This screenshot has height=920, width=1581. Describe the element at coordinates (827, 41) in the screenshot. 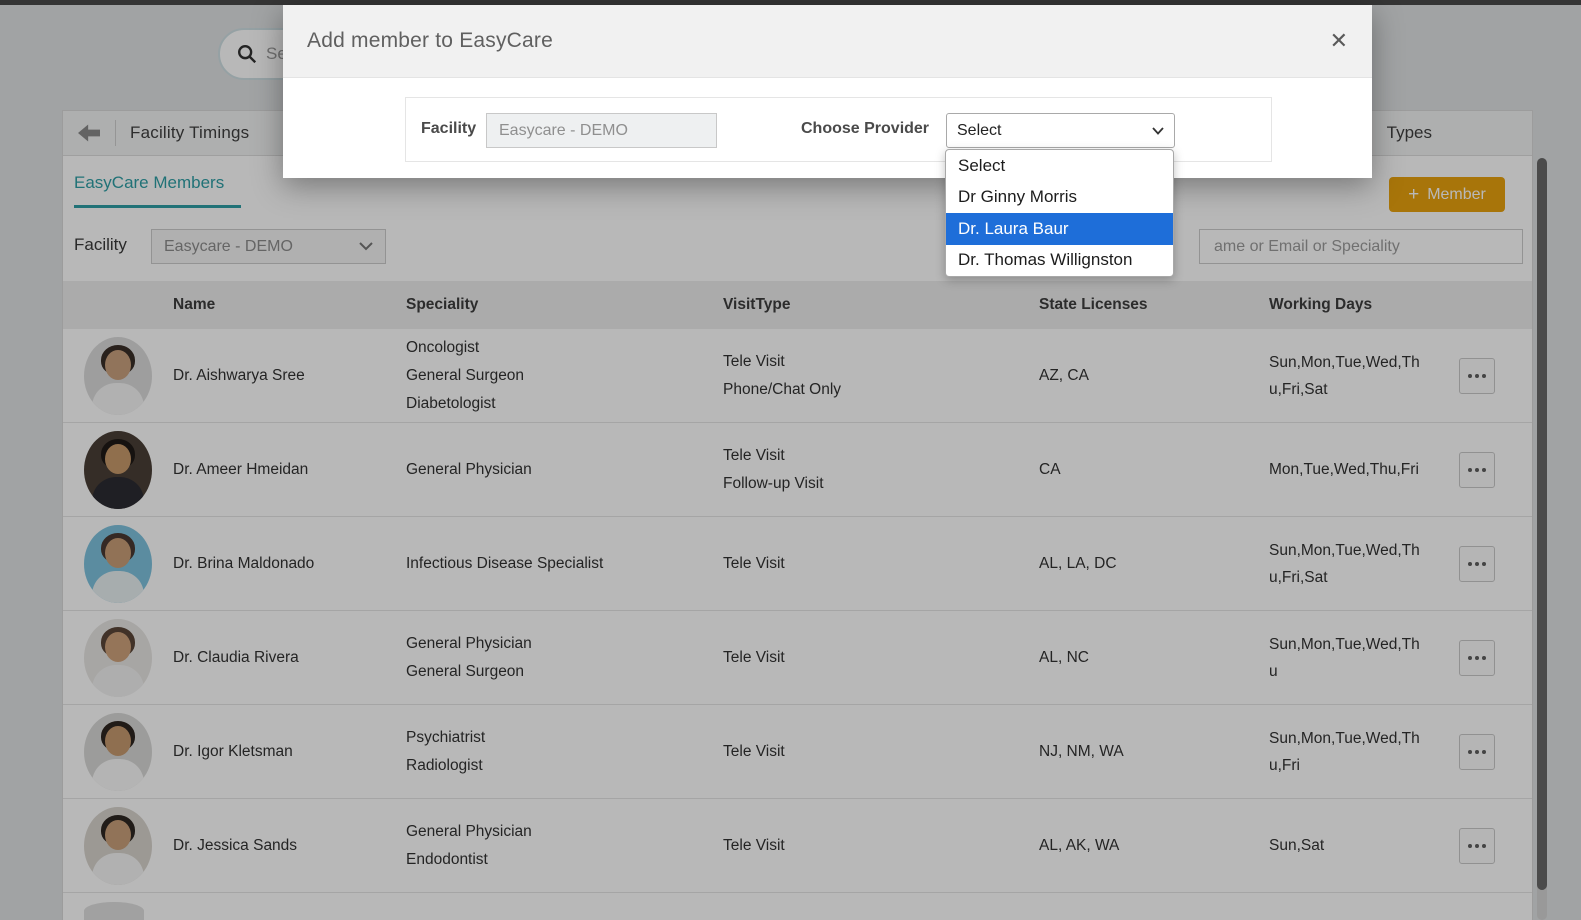

I see `modal-header: Add member to EasyCare ✕` at that location.